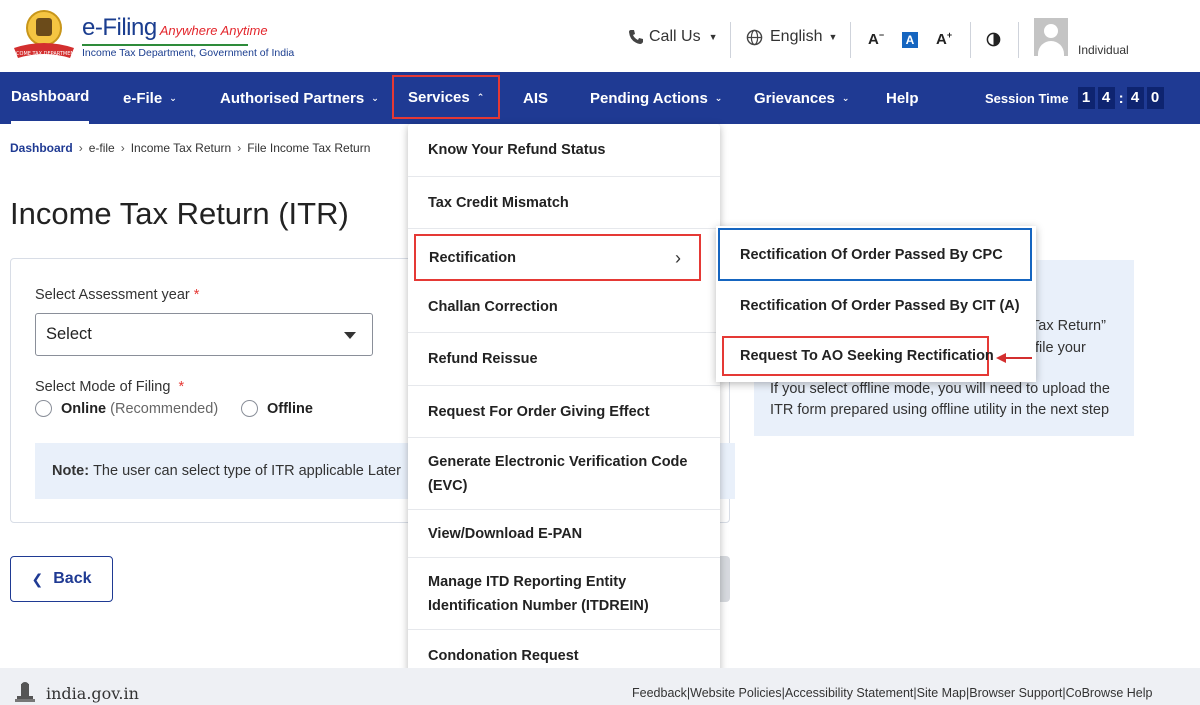 The height and width of the screenshot is (705, 1200). Describe the element at coordinates (1103, 50) in the screenshot. I see `user-role-label: Individual` at that location.